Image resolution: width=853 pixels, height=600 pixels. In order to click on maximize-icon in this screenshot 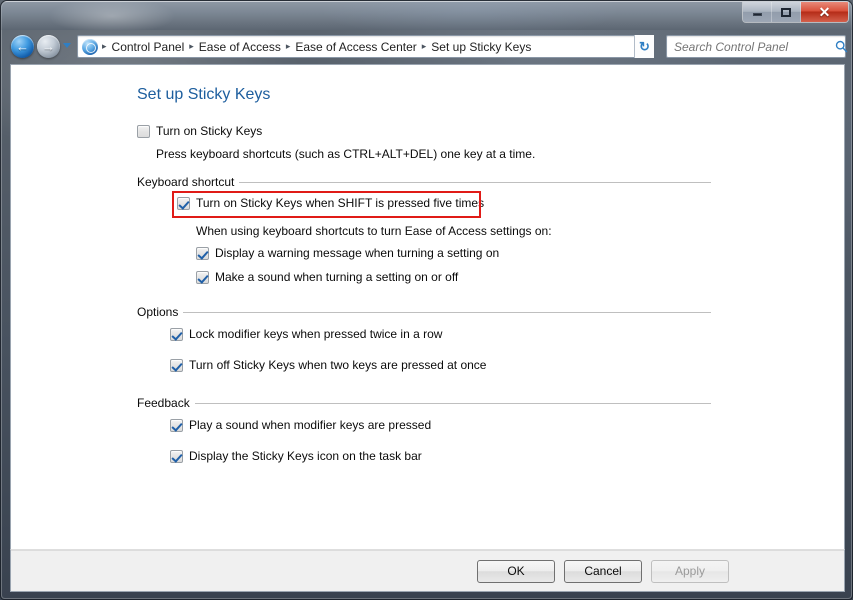, I will do `click(786, 12)`.